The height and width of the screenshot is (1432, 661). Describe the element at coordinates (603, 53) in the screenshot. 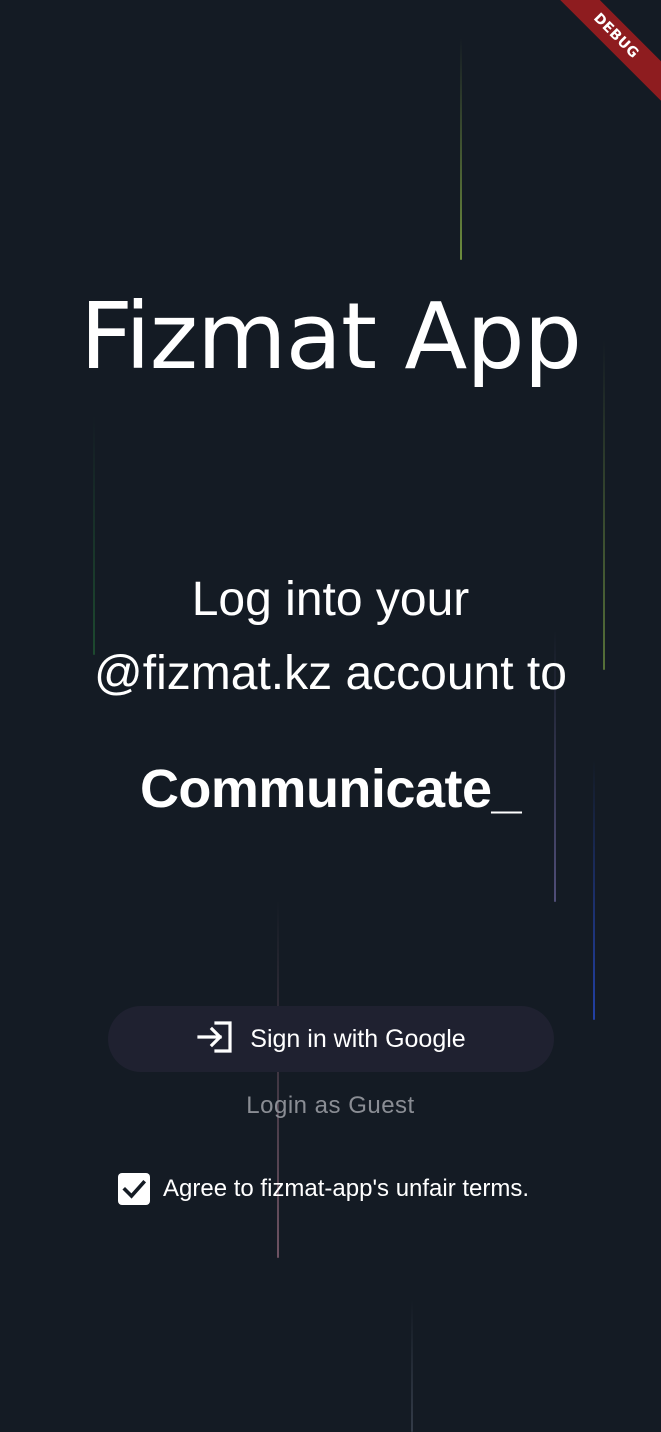

I see `debug-banner-label: DEBUG` at that location.